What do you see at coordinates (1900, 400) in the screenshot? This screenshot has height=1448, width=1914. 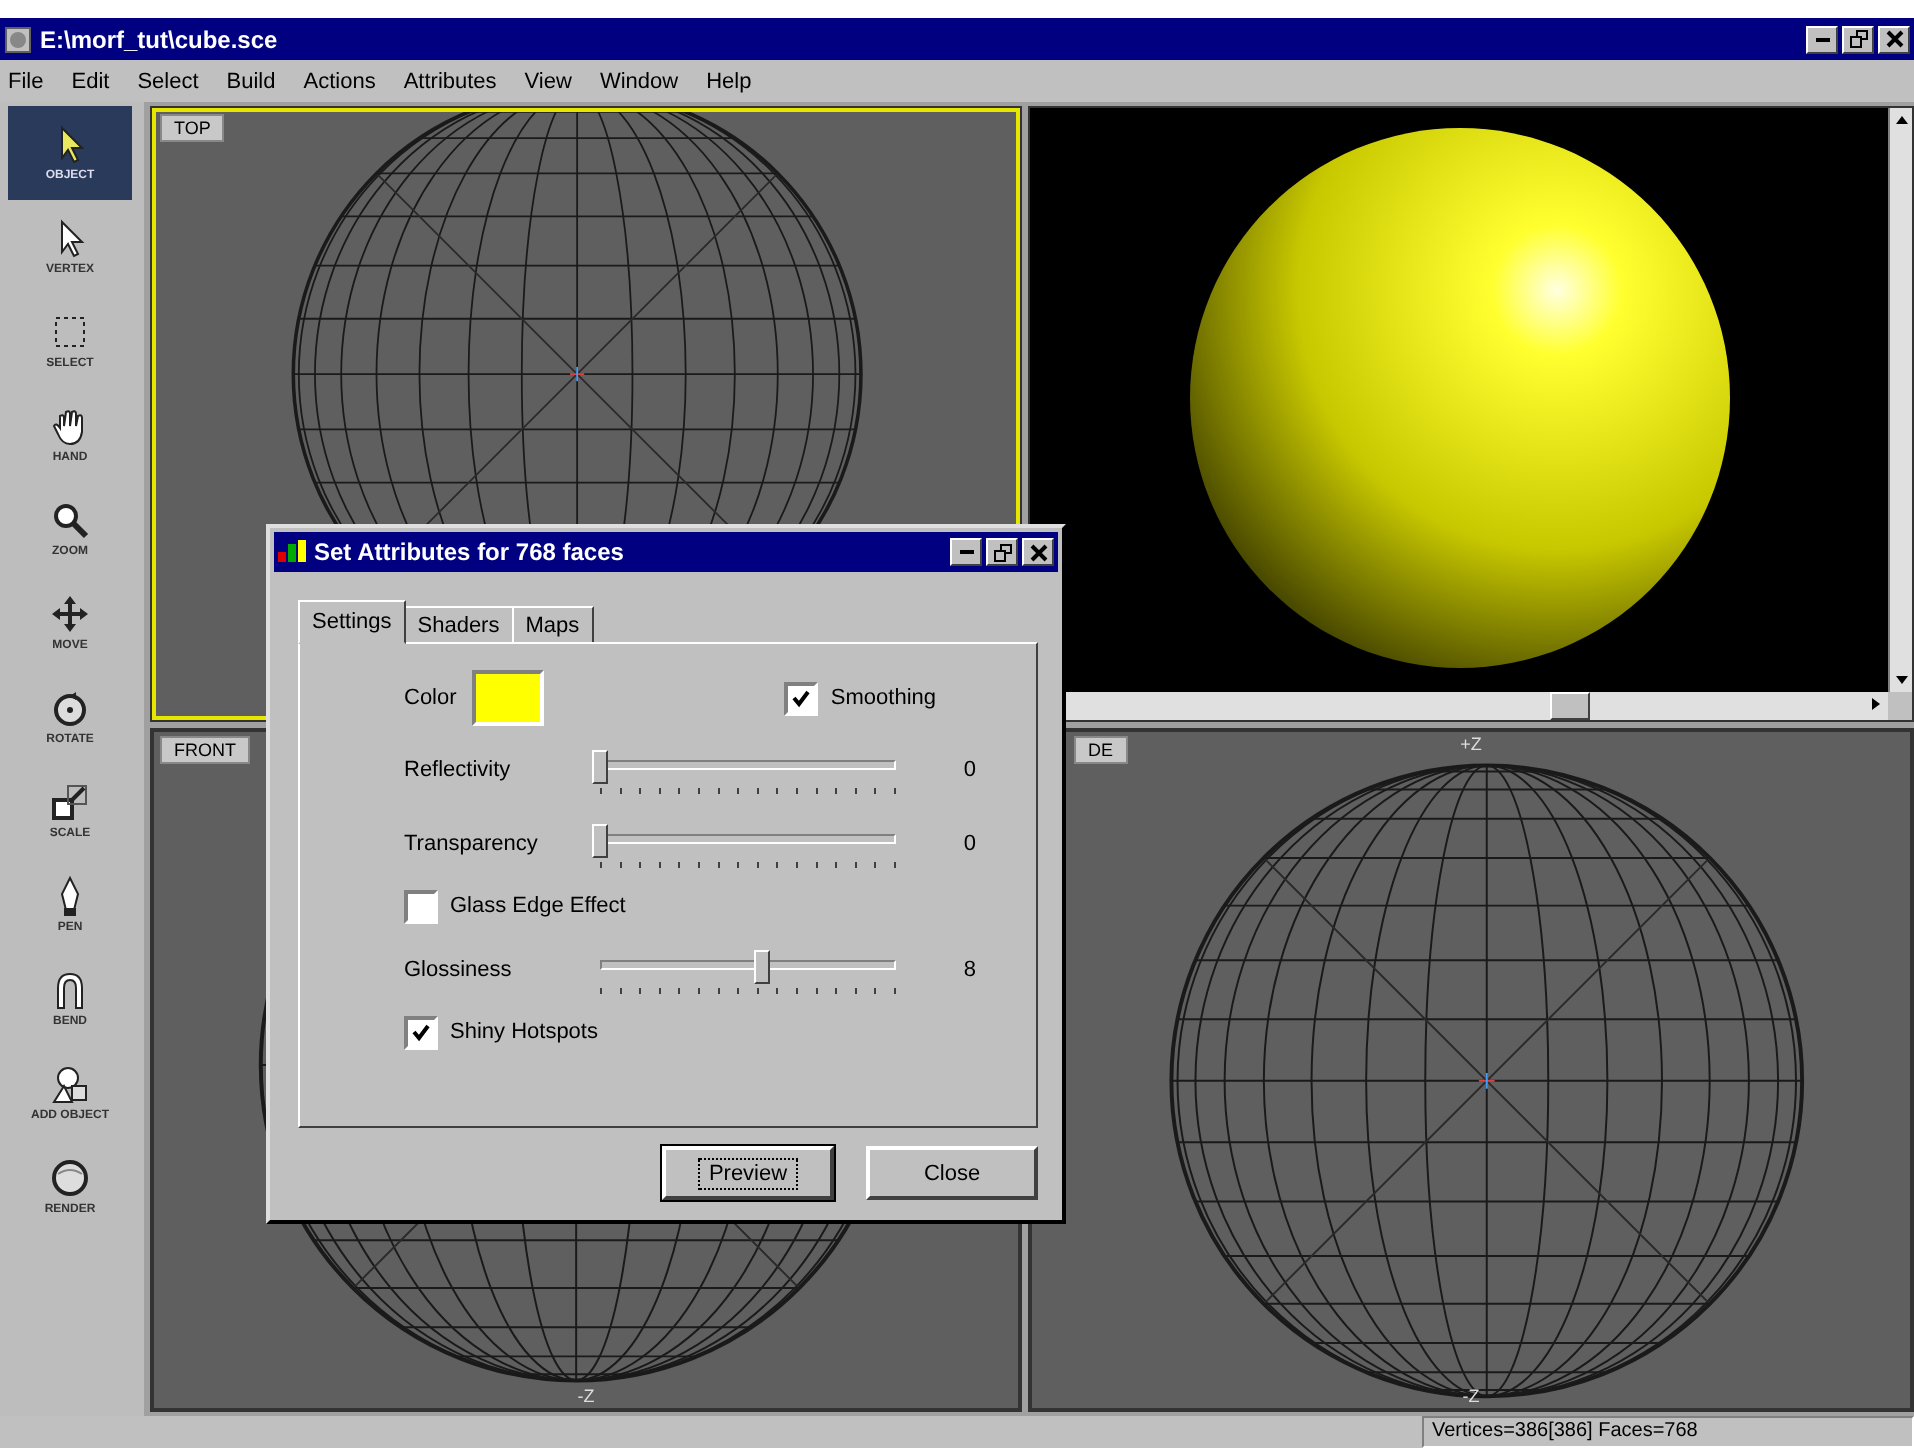 I see `vertical-scrollbar` at bounding box center [1900, 400].